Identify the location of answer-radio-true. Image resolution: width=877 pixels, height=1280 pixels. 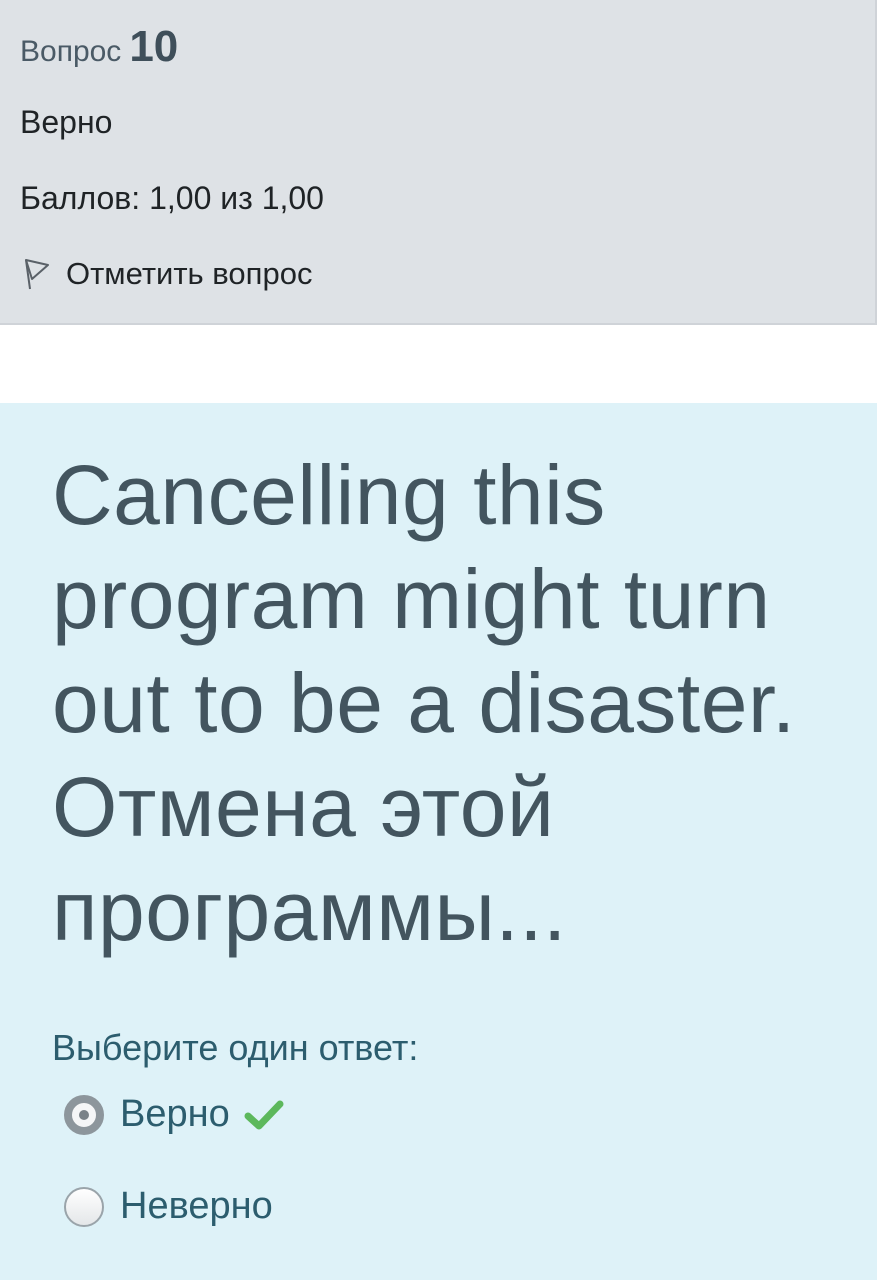
(84, 1114).